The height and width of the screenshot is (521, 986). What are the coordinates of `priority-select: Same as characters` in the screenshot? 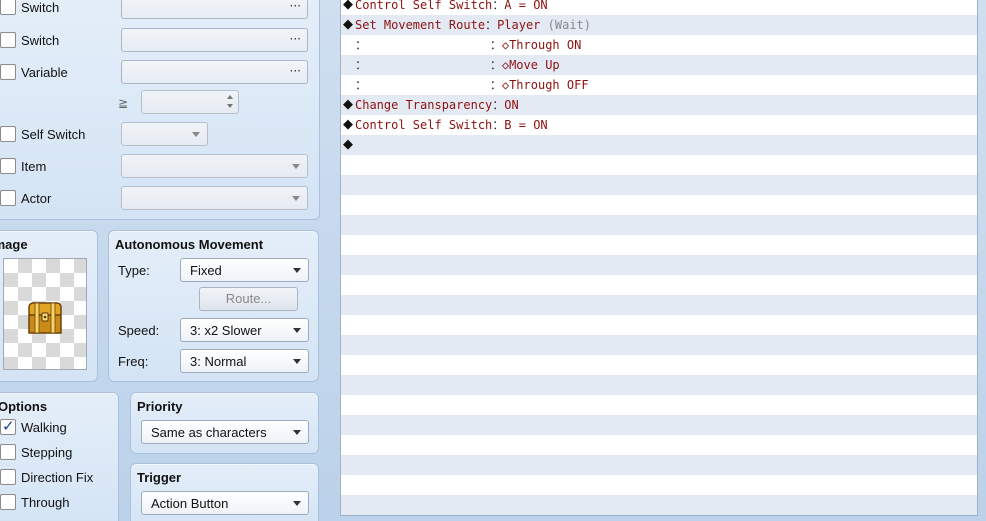 It's located at (225, 432).